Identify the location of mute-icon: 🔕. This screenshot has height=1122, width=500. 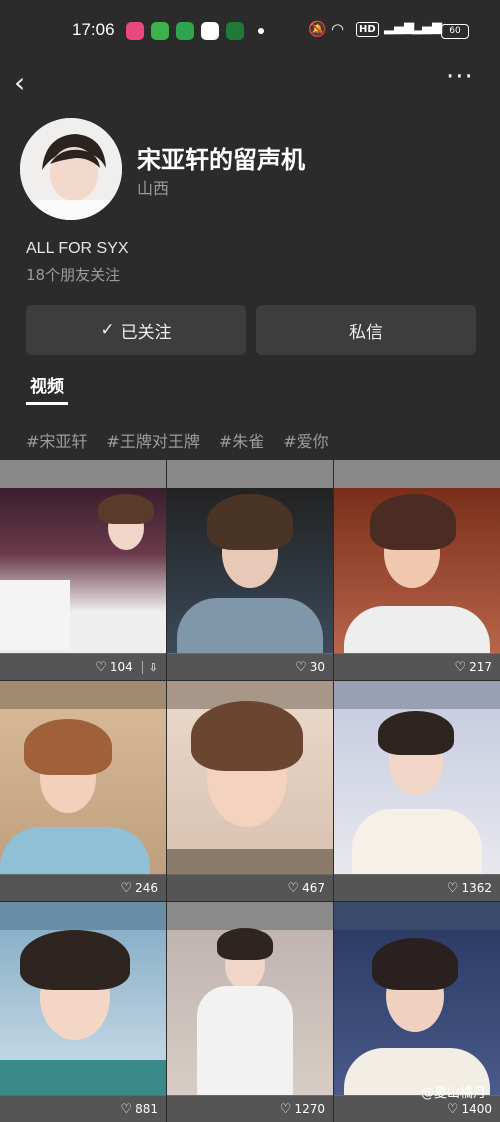
(317, 29).